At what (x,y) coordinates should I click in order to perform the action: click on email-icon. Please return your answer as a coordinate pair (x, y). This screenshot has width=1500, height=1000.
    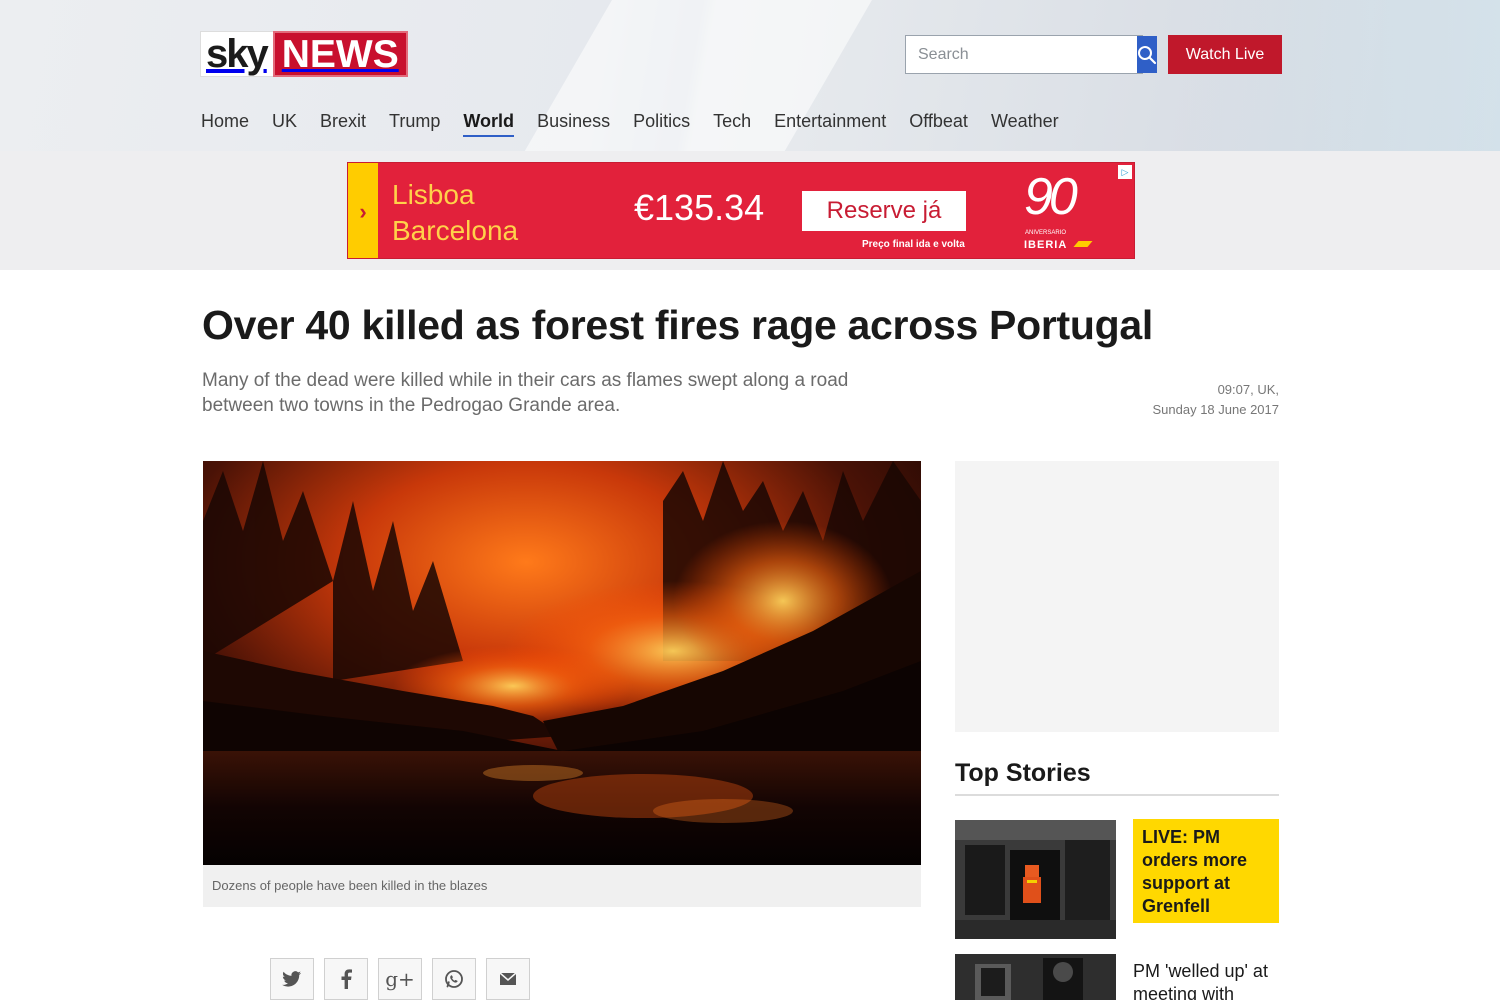
    Looking at the image, I should click on (508, 978).